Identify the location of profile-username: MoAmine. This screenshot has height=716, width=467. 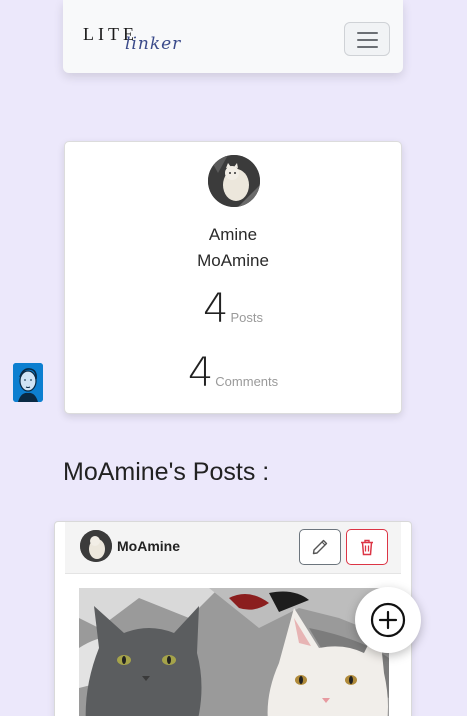
(233, 260).